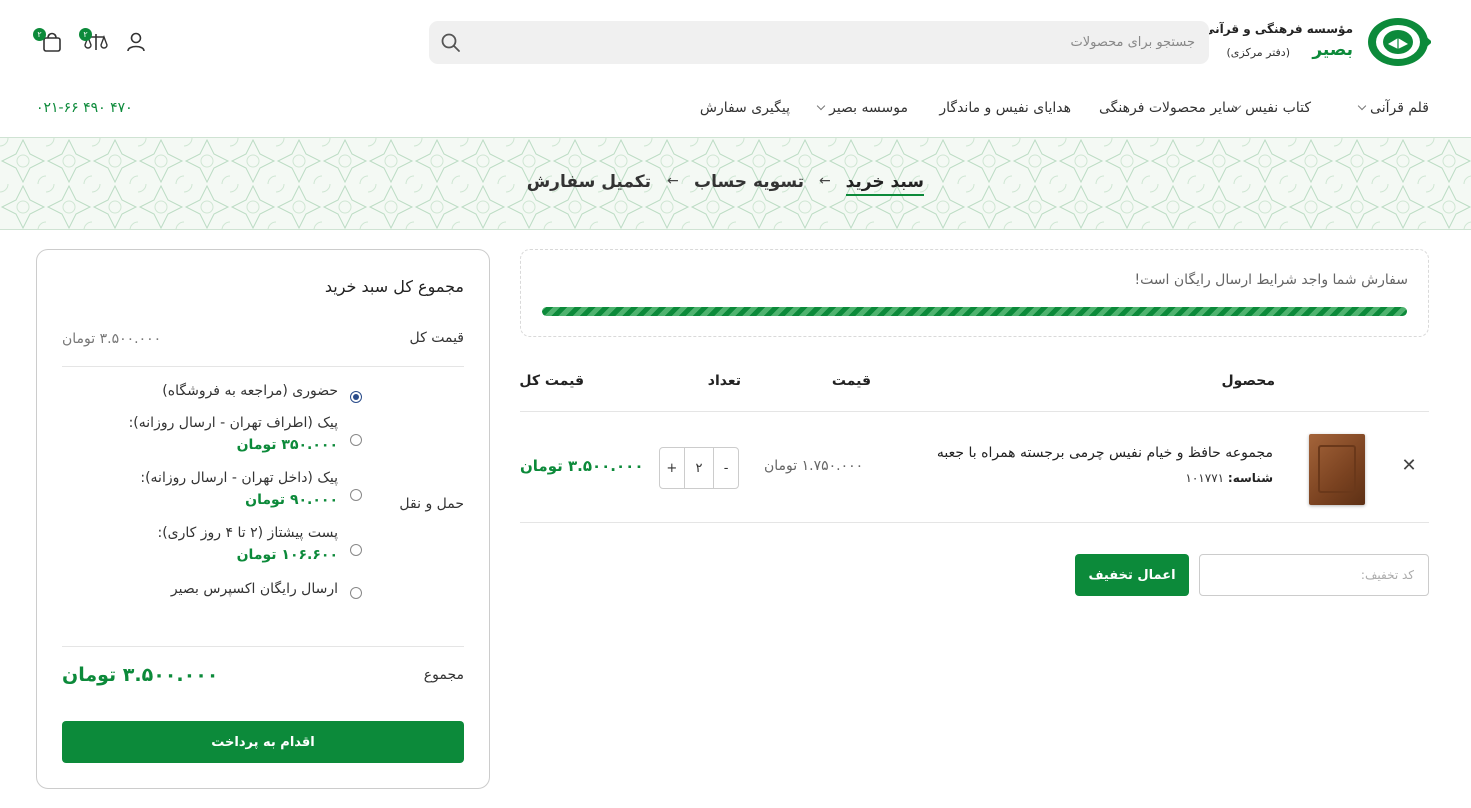 The image size is (1471, 808). I want to click on search-icon, so click(451, 43).